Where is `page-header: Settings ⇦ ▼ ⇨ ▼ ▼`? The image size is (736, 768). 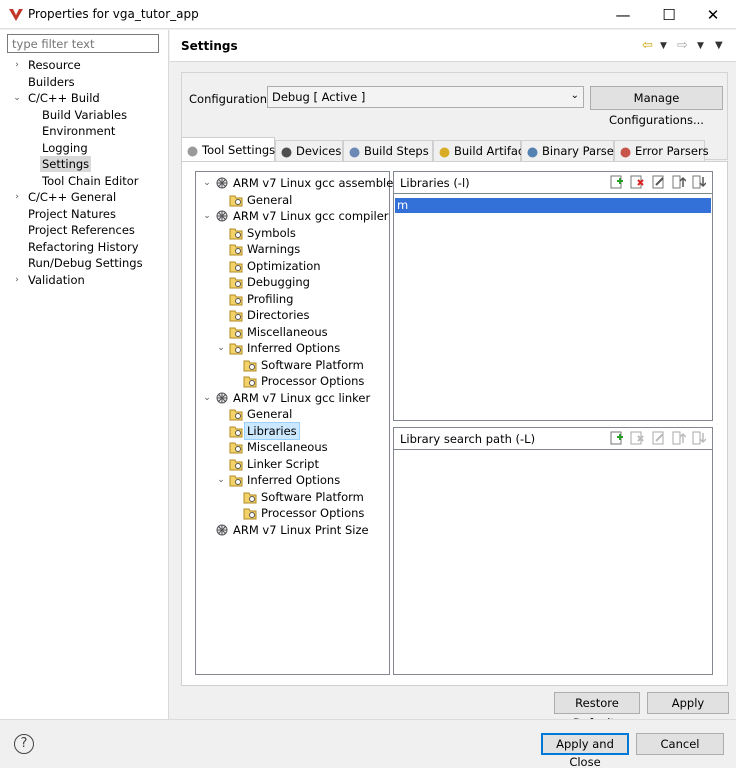
page-header: Settings ⇦ ▼ ⇨ ▼ ▼ is located at coordinates (453, 46).